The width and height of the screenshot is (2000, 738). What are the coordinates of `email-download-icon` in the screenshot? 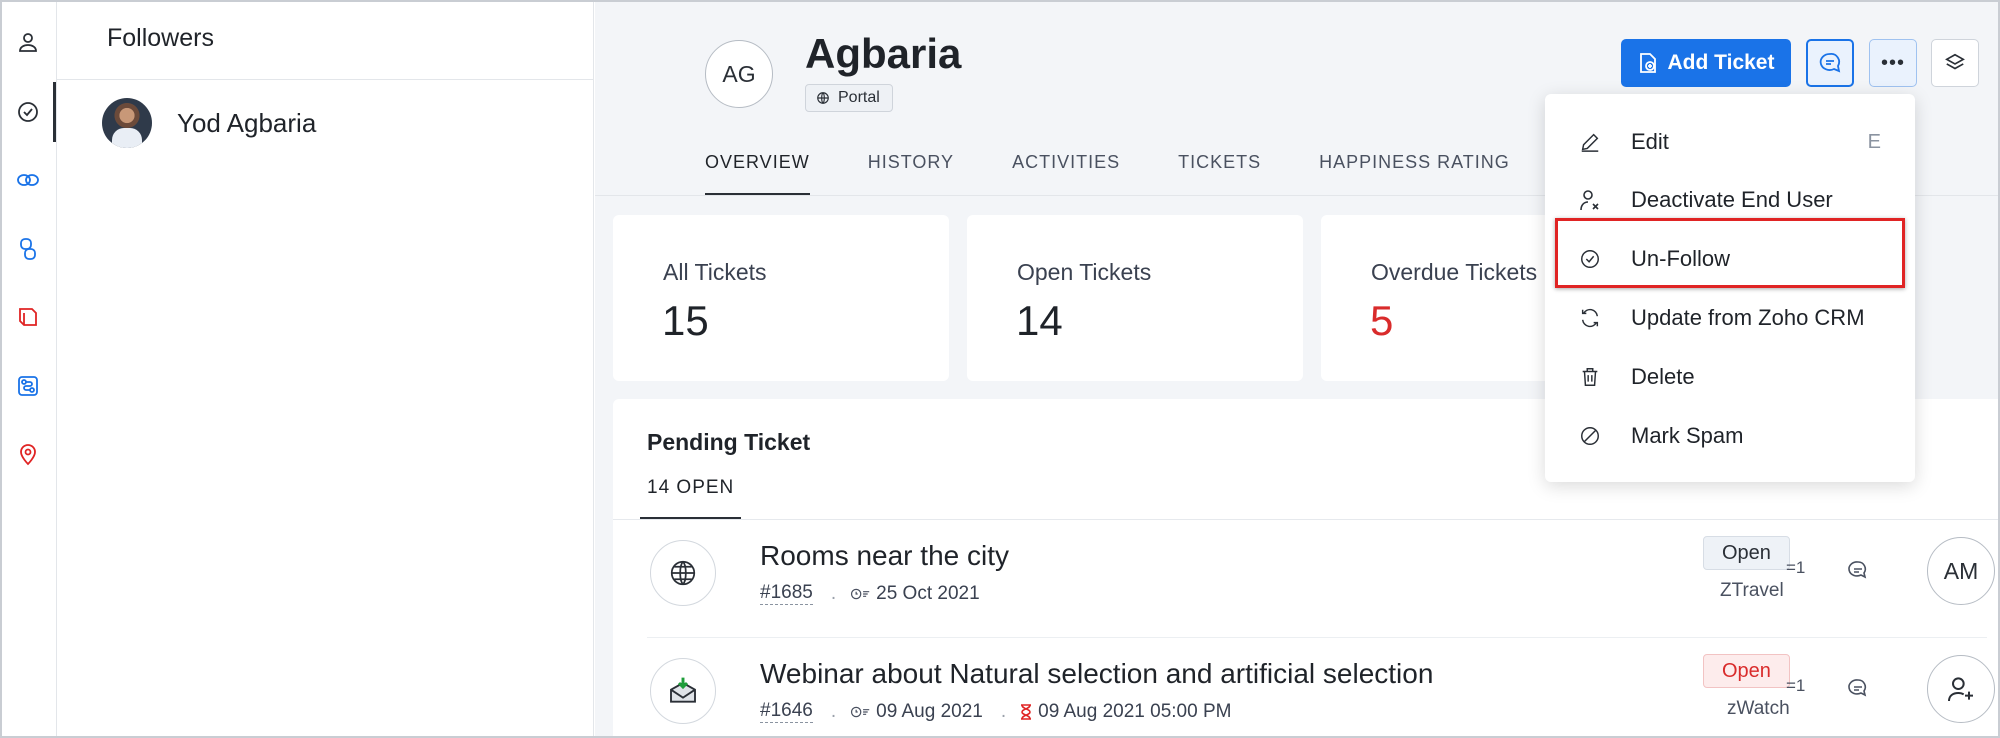 It's located at (683, 691).